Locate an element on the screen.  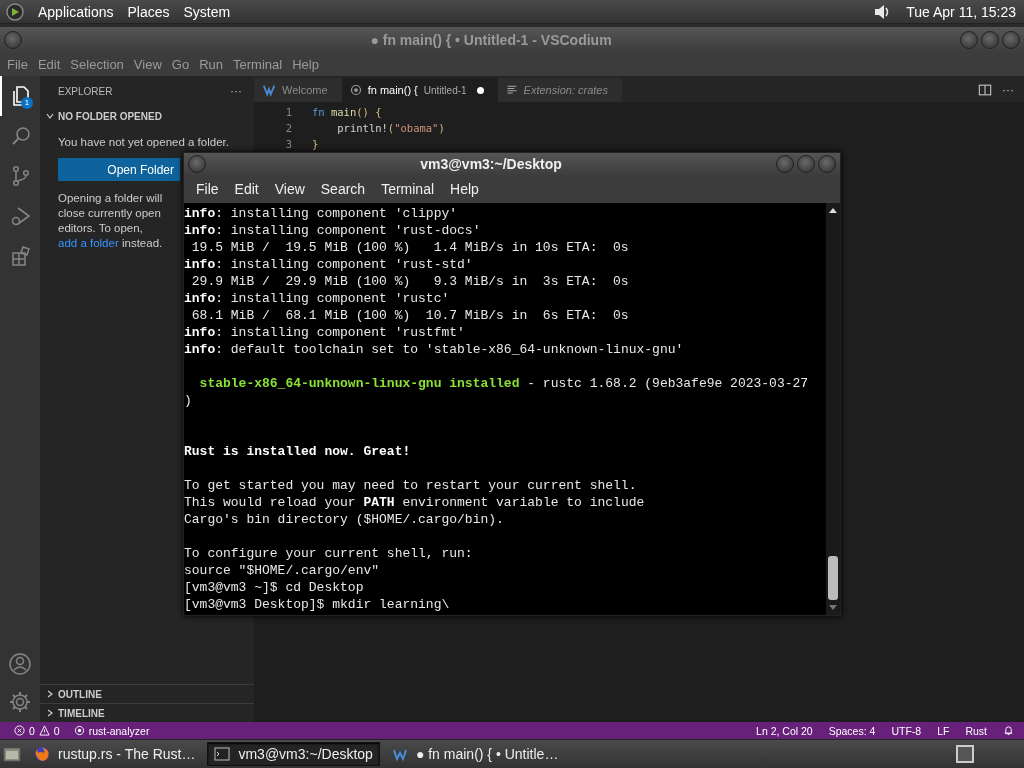
clock: Tue Apr 11, 15:23 is located at coordinates (961, 11).